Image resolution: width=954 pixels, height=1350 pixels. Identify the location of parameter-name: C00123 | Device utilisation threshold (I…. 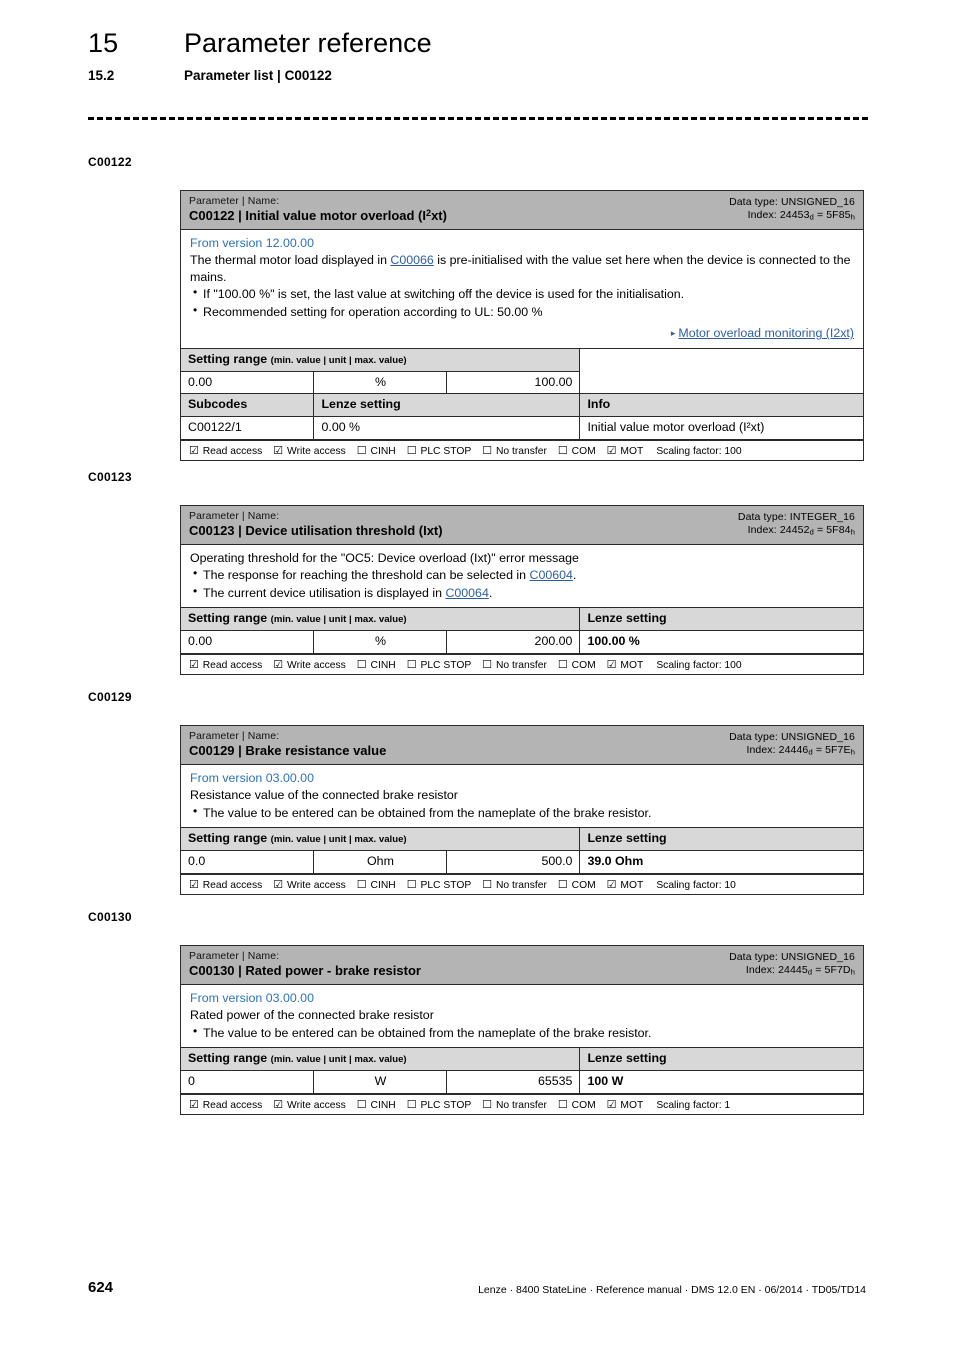
(316, 531).